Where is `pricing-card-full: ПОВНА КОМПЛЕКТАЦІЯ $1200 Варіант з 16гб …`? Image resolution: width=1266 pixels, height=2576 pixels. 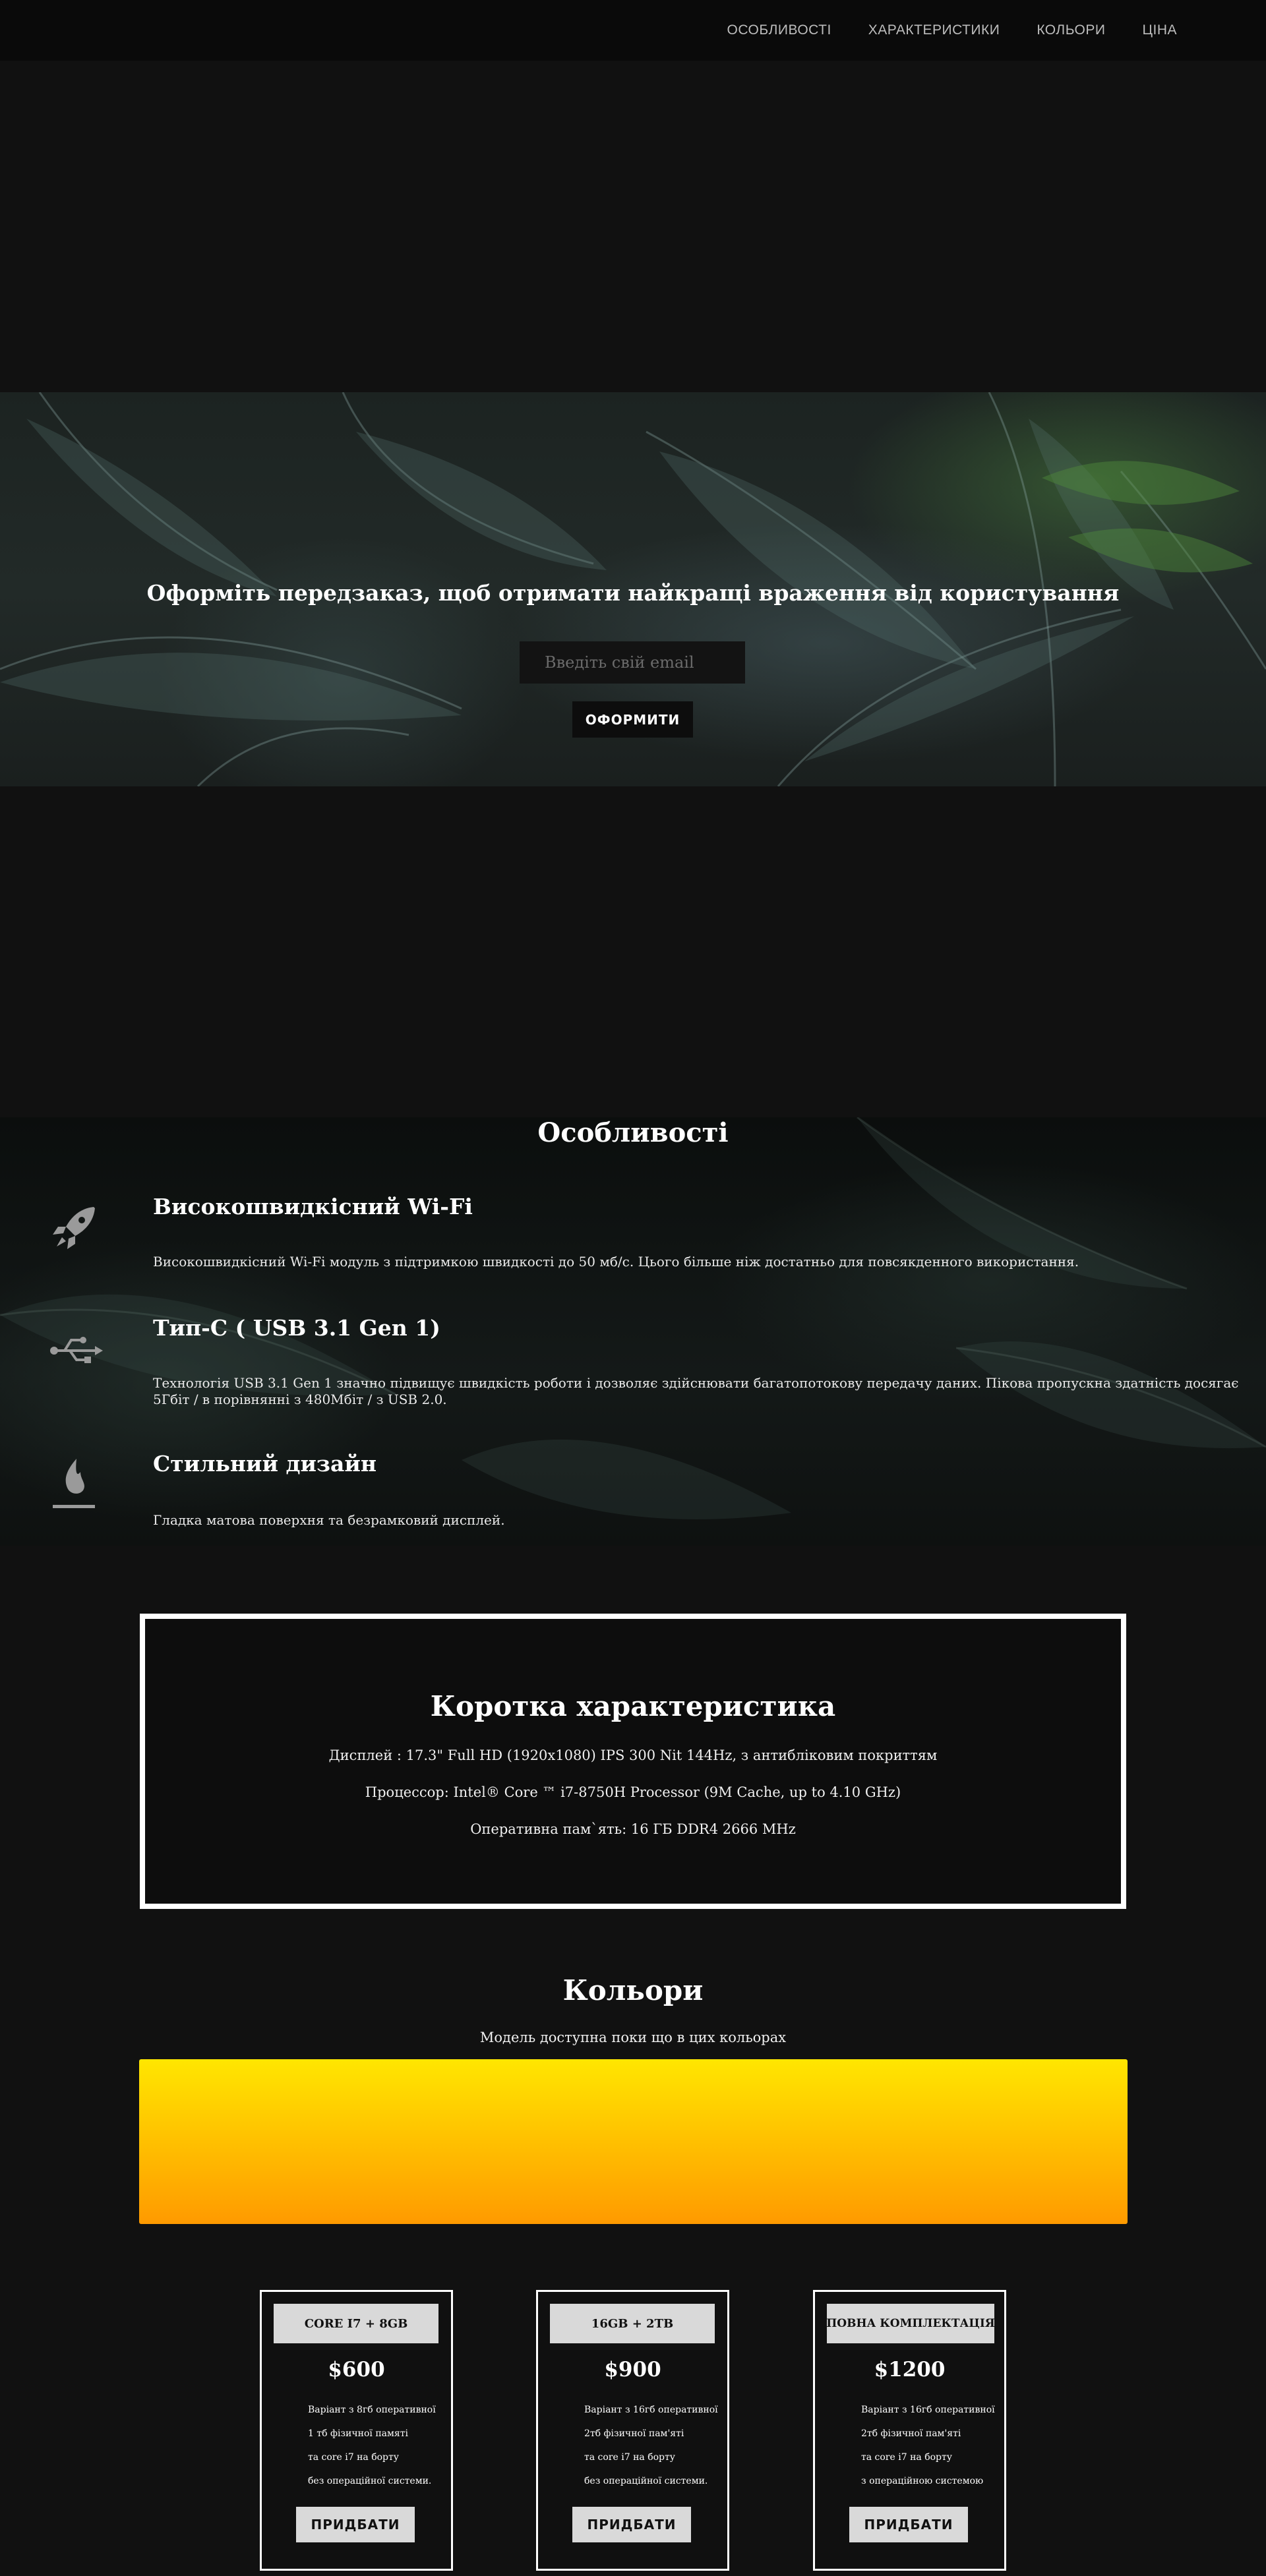 pricing-card-full: ПОВНА КОМПЛЕКТАЦІЯ $1200 Варіант з 16гб … is located at coordinates (910, 2431).